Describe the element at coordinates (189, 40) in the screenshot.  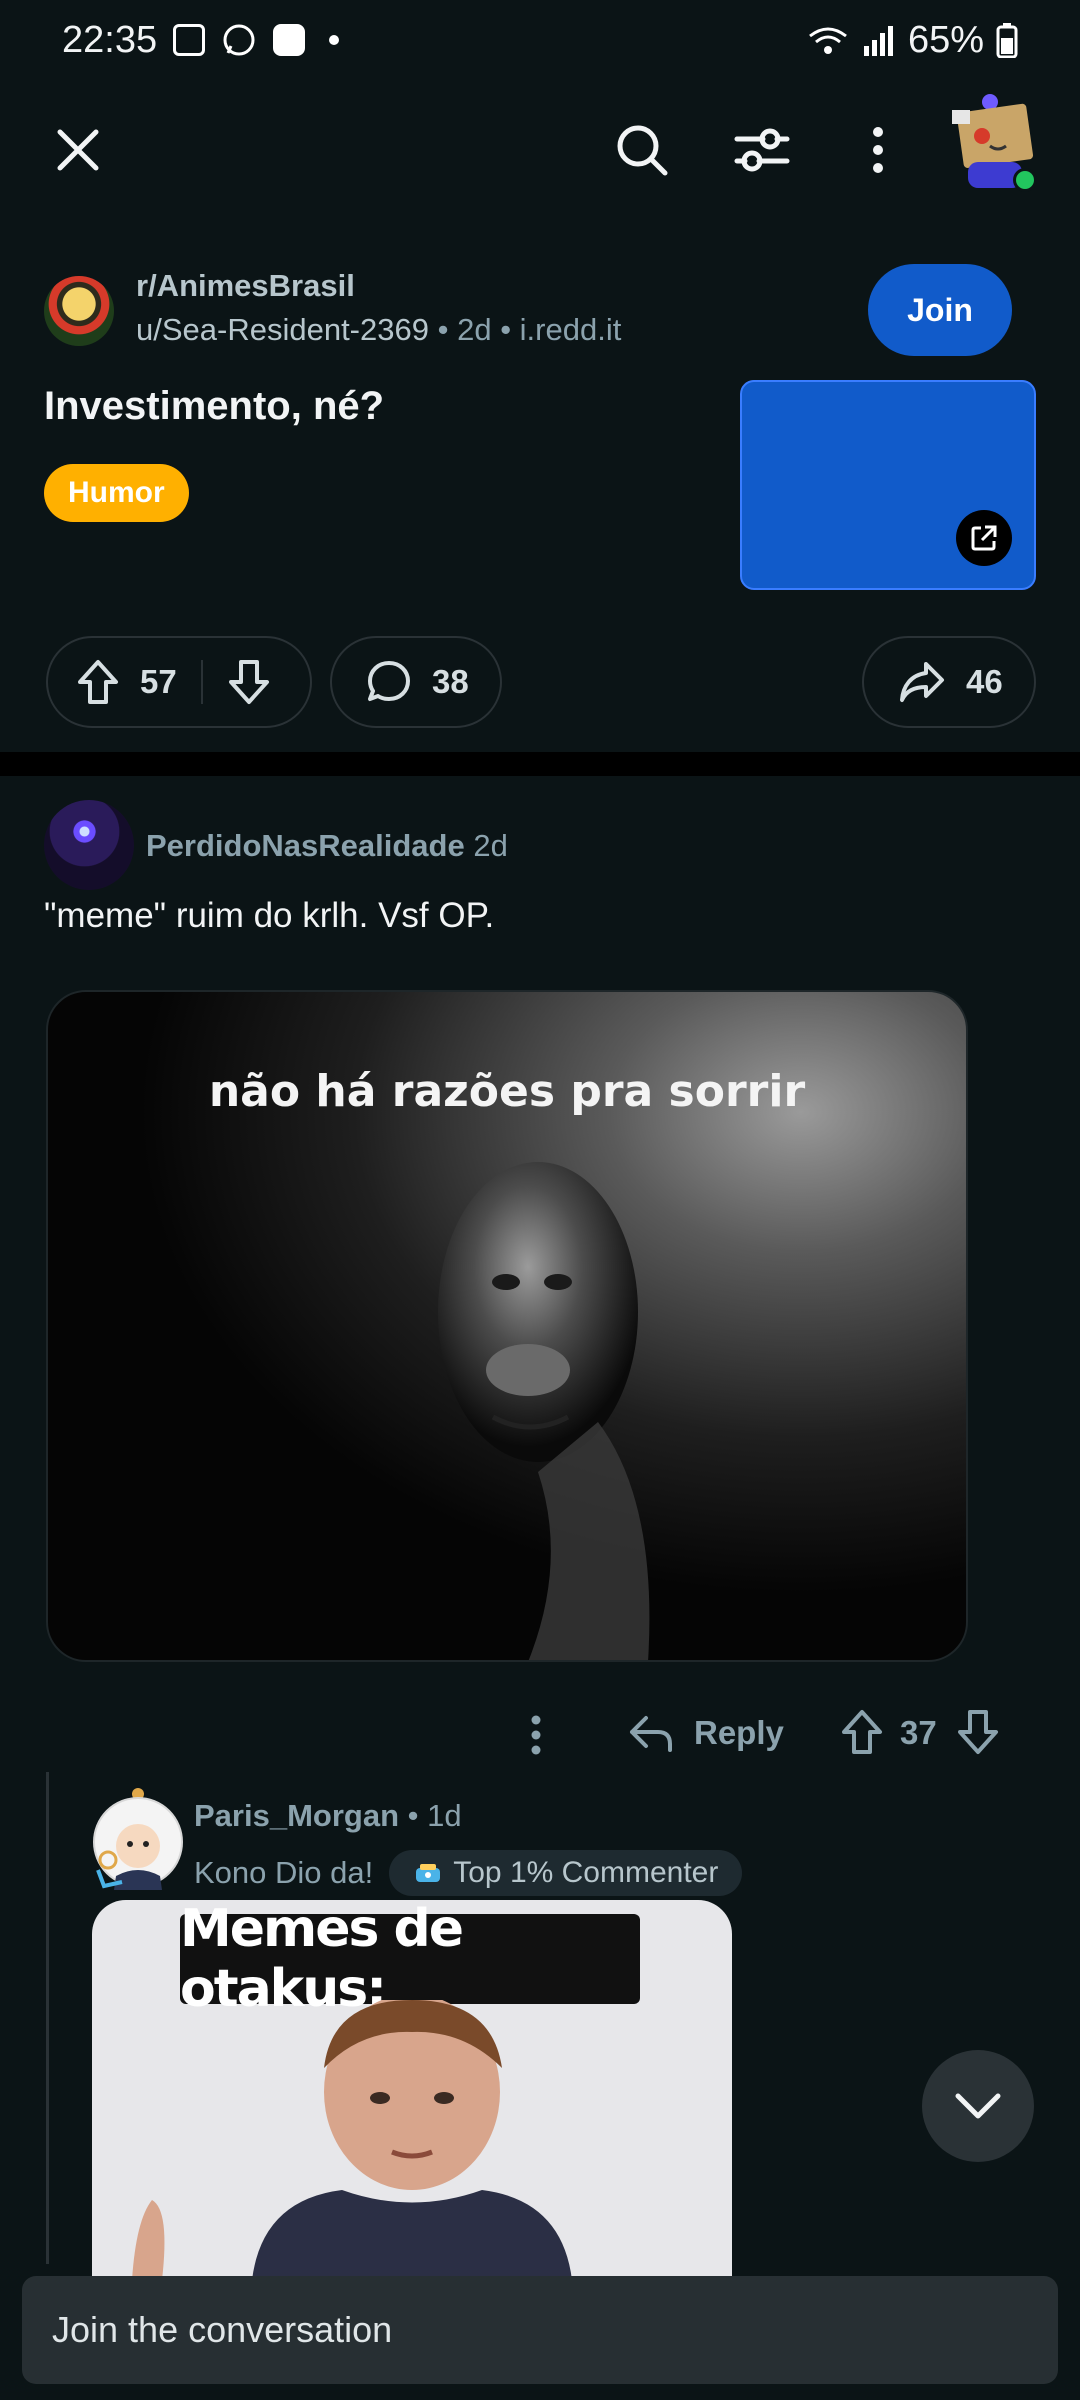
I see `gallery-notification-icon` at that location.